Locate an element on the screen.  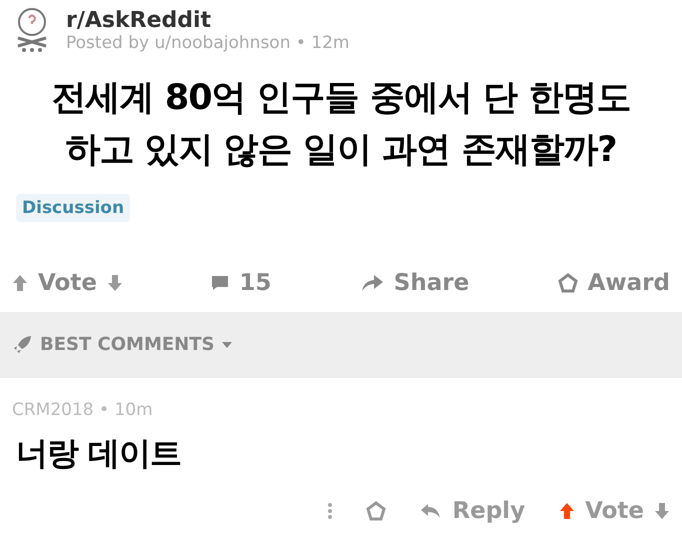
post-title-line: 하고 있지 않은 일이 과연 존재할까? is located at coordinates (341, 150).